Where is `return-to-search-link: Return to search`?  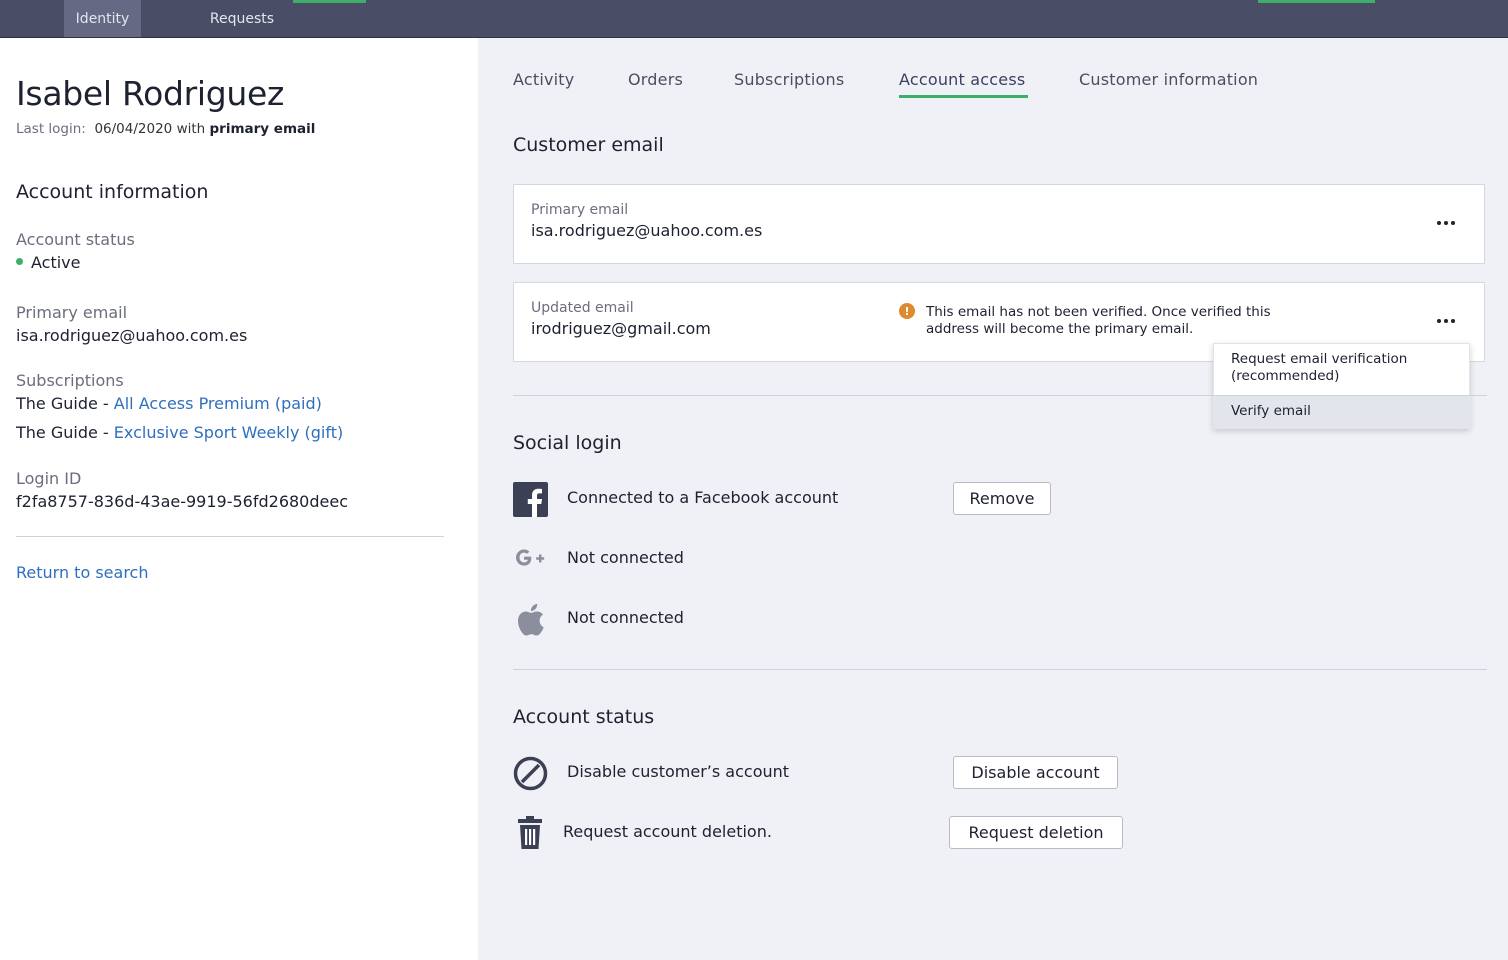
return-to-search-link: Return to search is located at coordinates (82, 572).